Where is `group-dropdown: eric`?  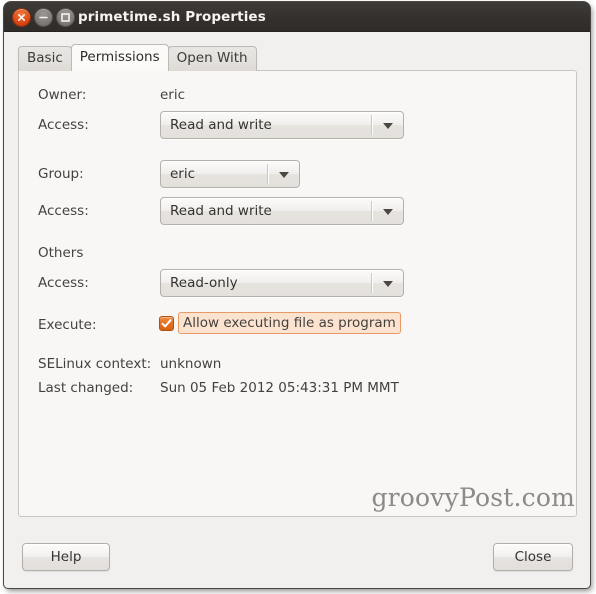
group-dropdown: eric is located at coordinates (230, 174).